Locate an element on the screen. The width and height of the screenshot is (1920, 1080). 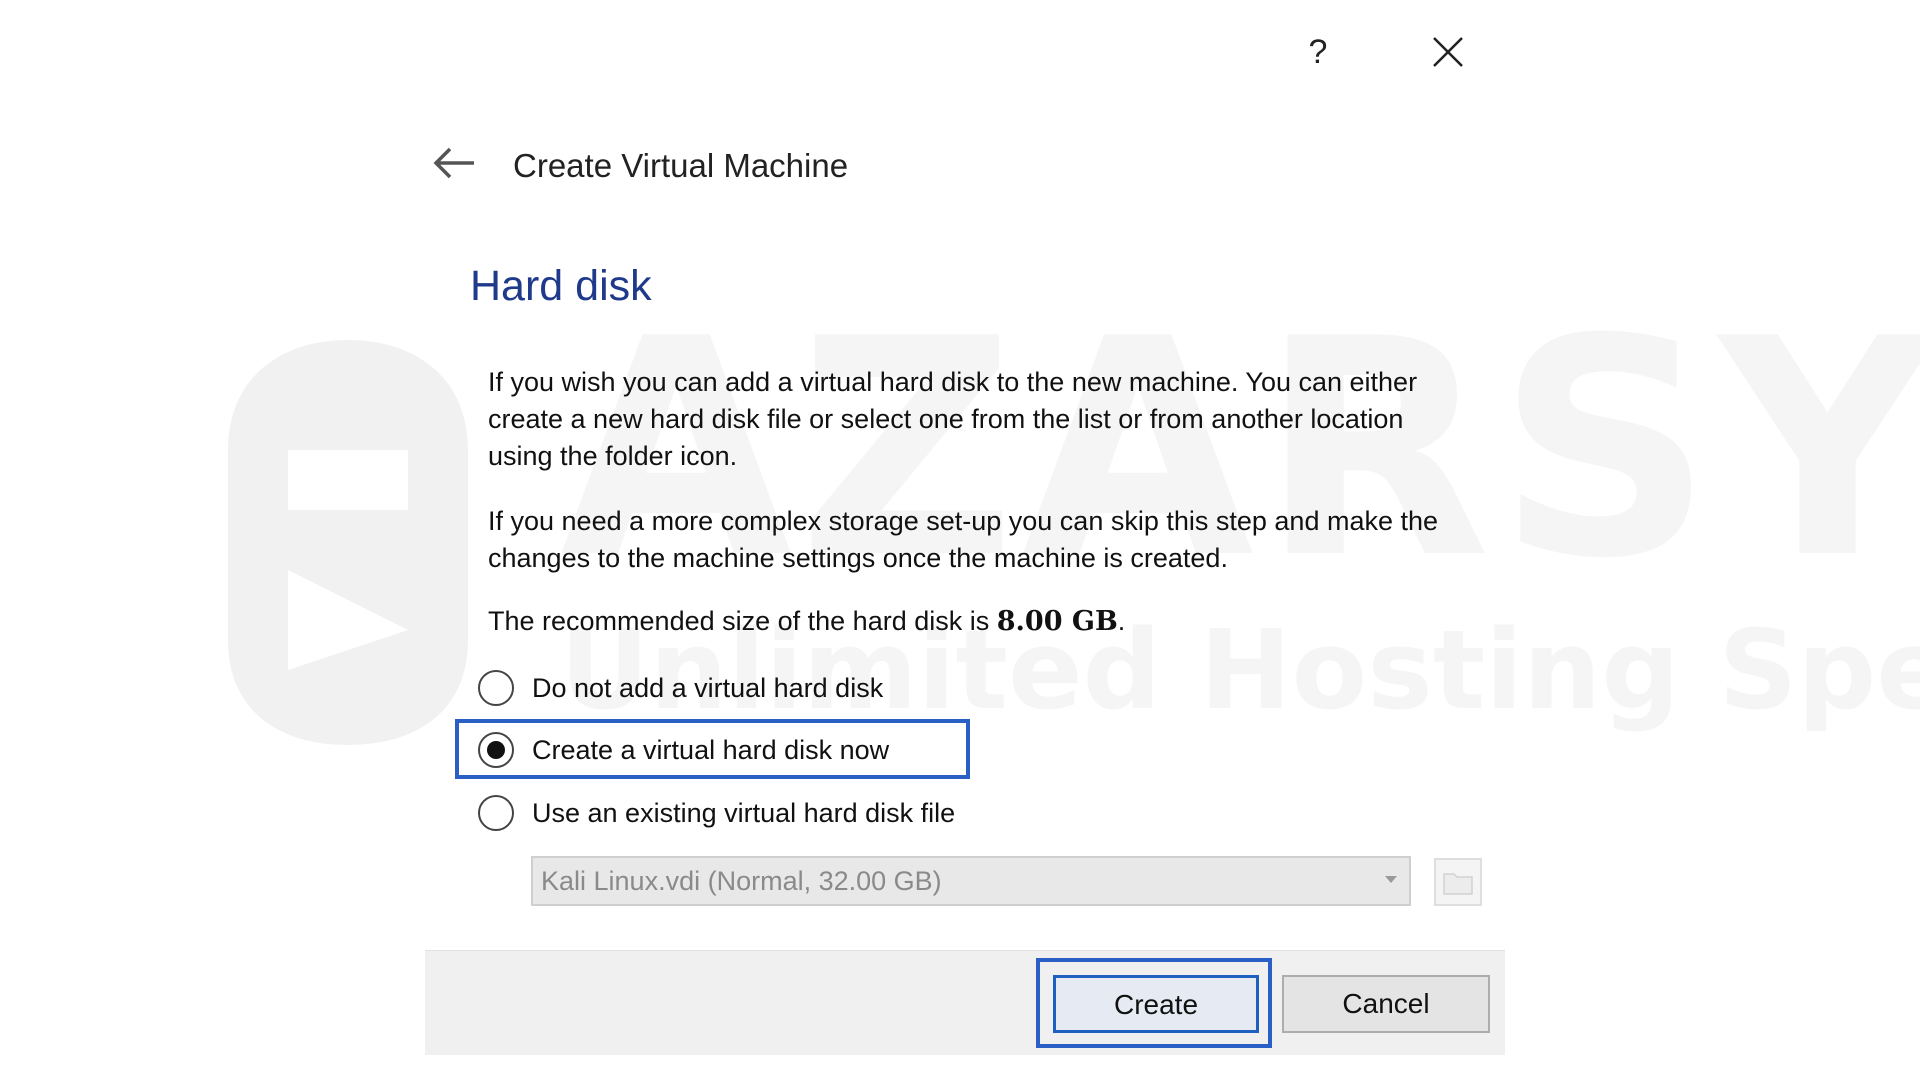
recommended-suffix: . is located at coordinates (1121, 621).